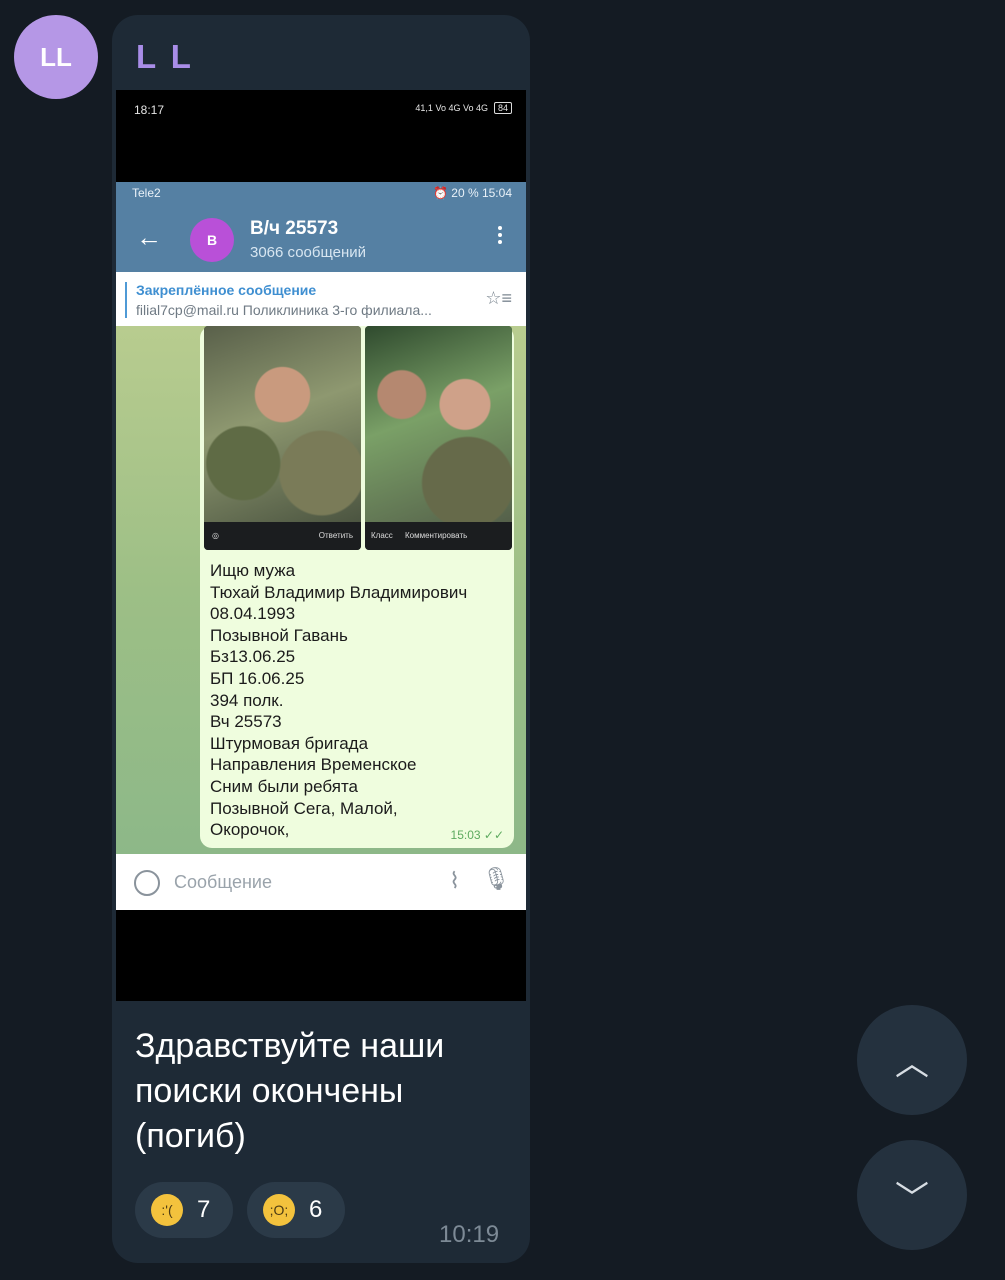 The image size is (1005, 1280). Describe the element at coordinates (282, 536) in the screenshot. I see `photo-1-bar: ◎ Ответить` at that location.